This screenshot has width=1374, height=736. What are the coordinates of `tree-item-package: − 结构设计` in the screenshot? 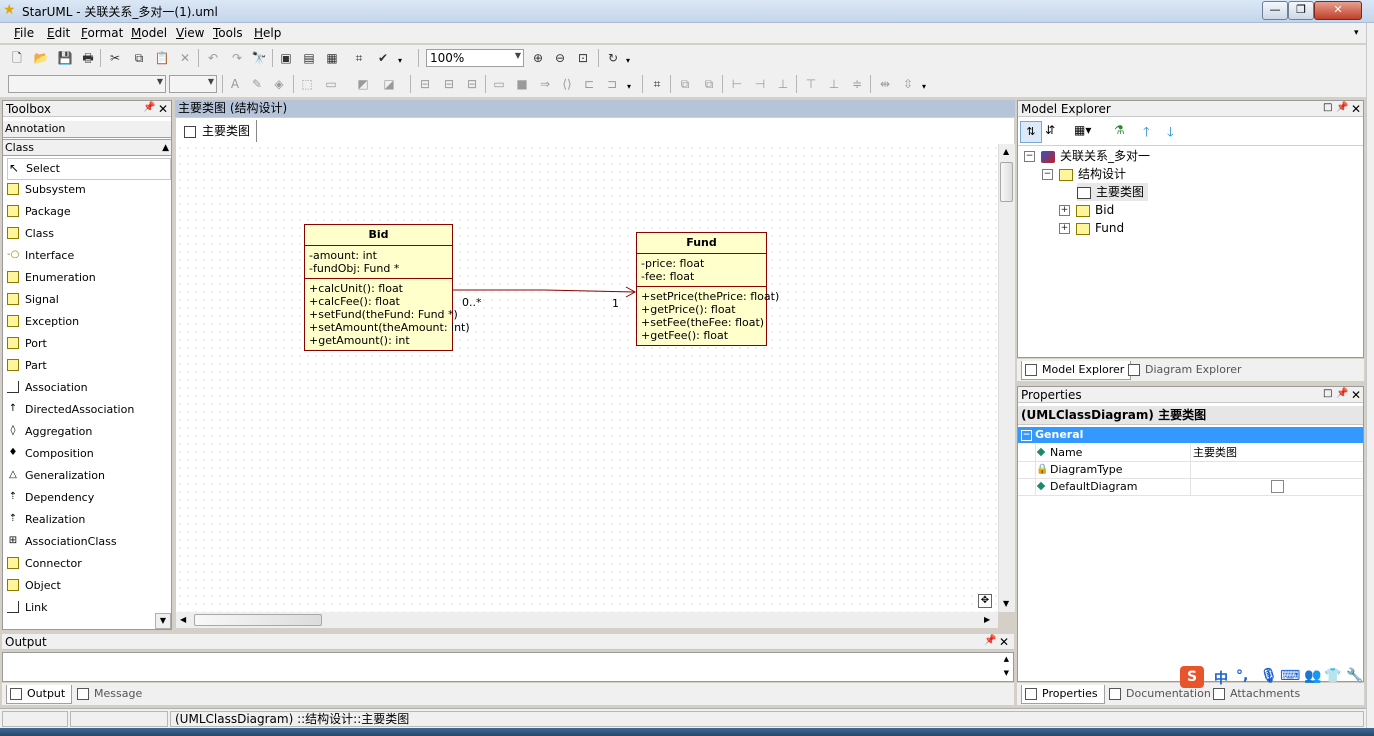 It's located at (1084, 174).